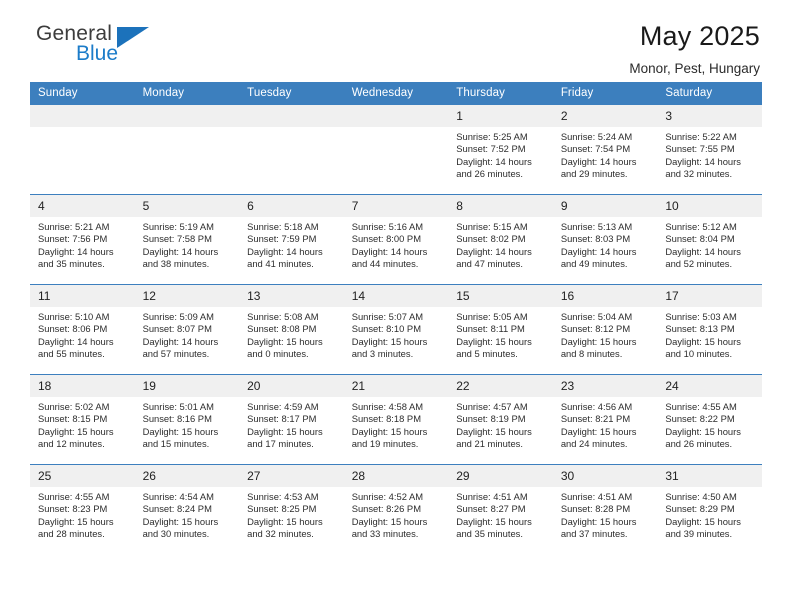 The width and height of the screenshot is (792, 612). I want to click on day-number: 26, so click(187, 476).